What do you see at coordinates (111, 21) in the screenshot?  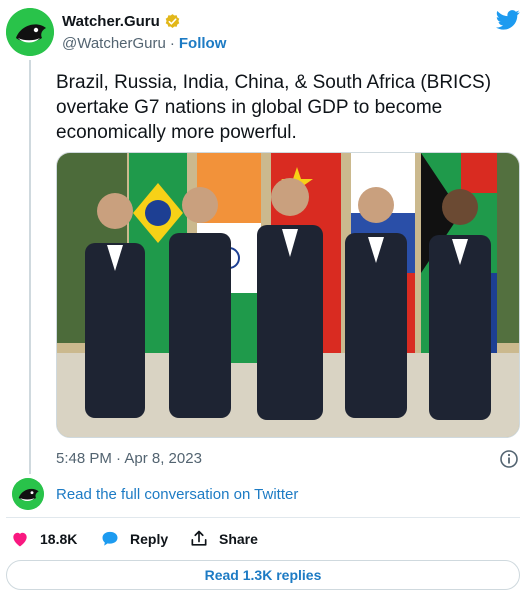 I see `author-display-name: Watcher.Guru` at bounding box center [111, 21].